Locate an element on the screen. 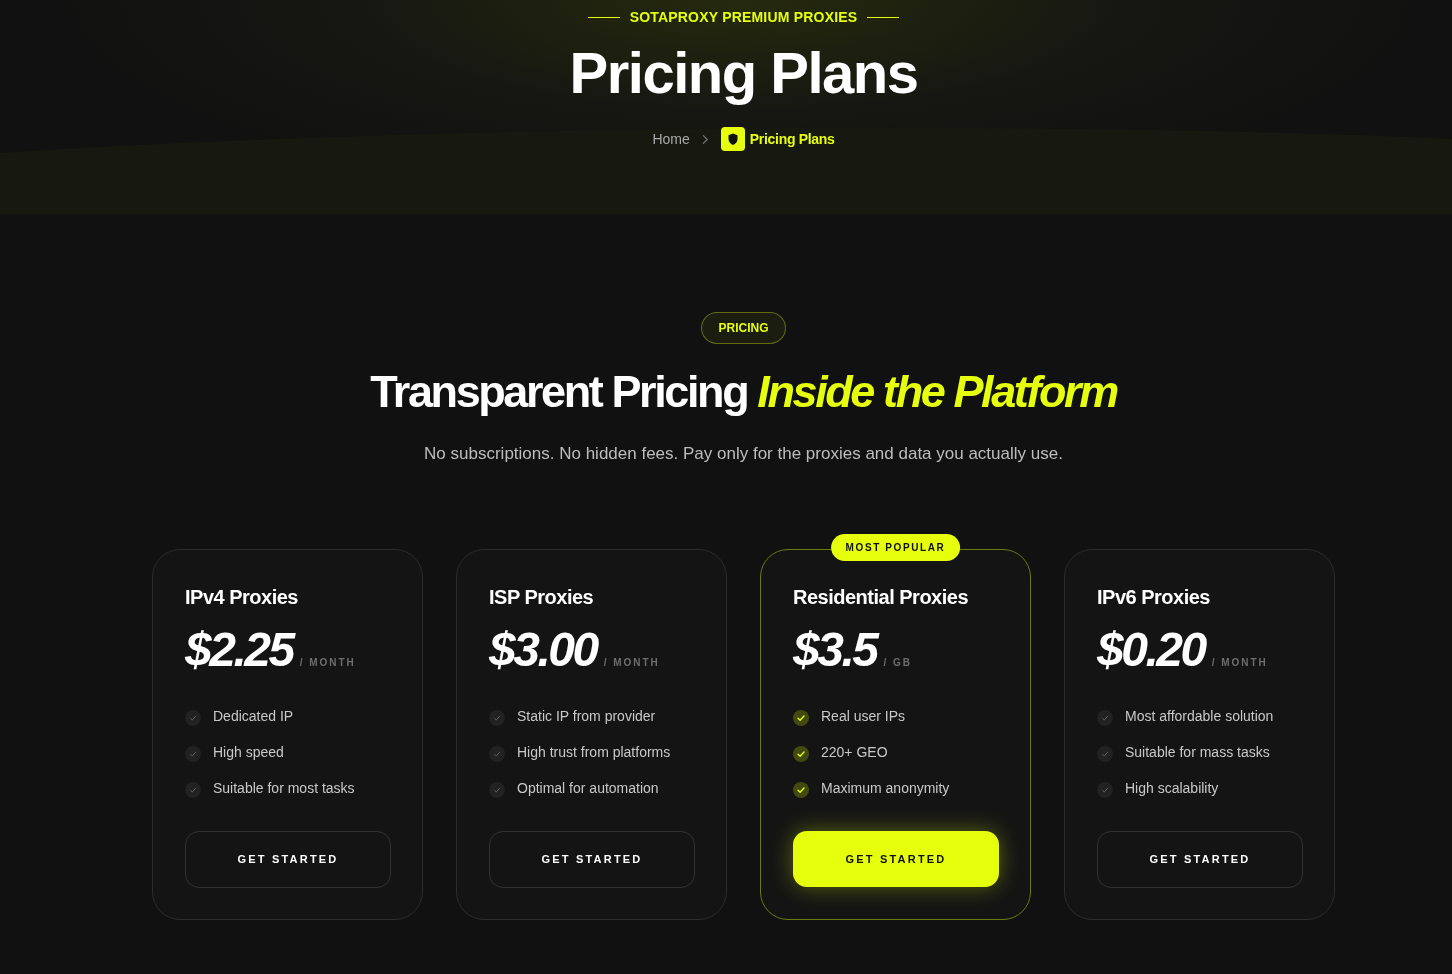 Image resolution: width=1452 pixels, height=974 pixels. plan-name: IPv4 Proxies is located at coordinates (242, 597).